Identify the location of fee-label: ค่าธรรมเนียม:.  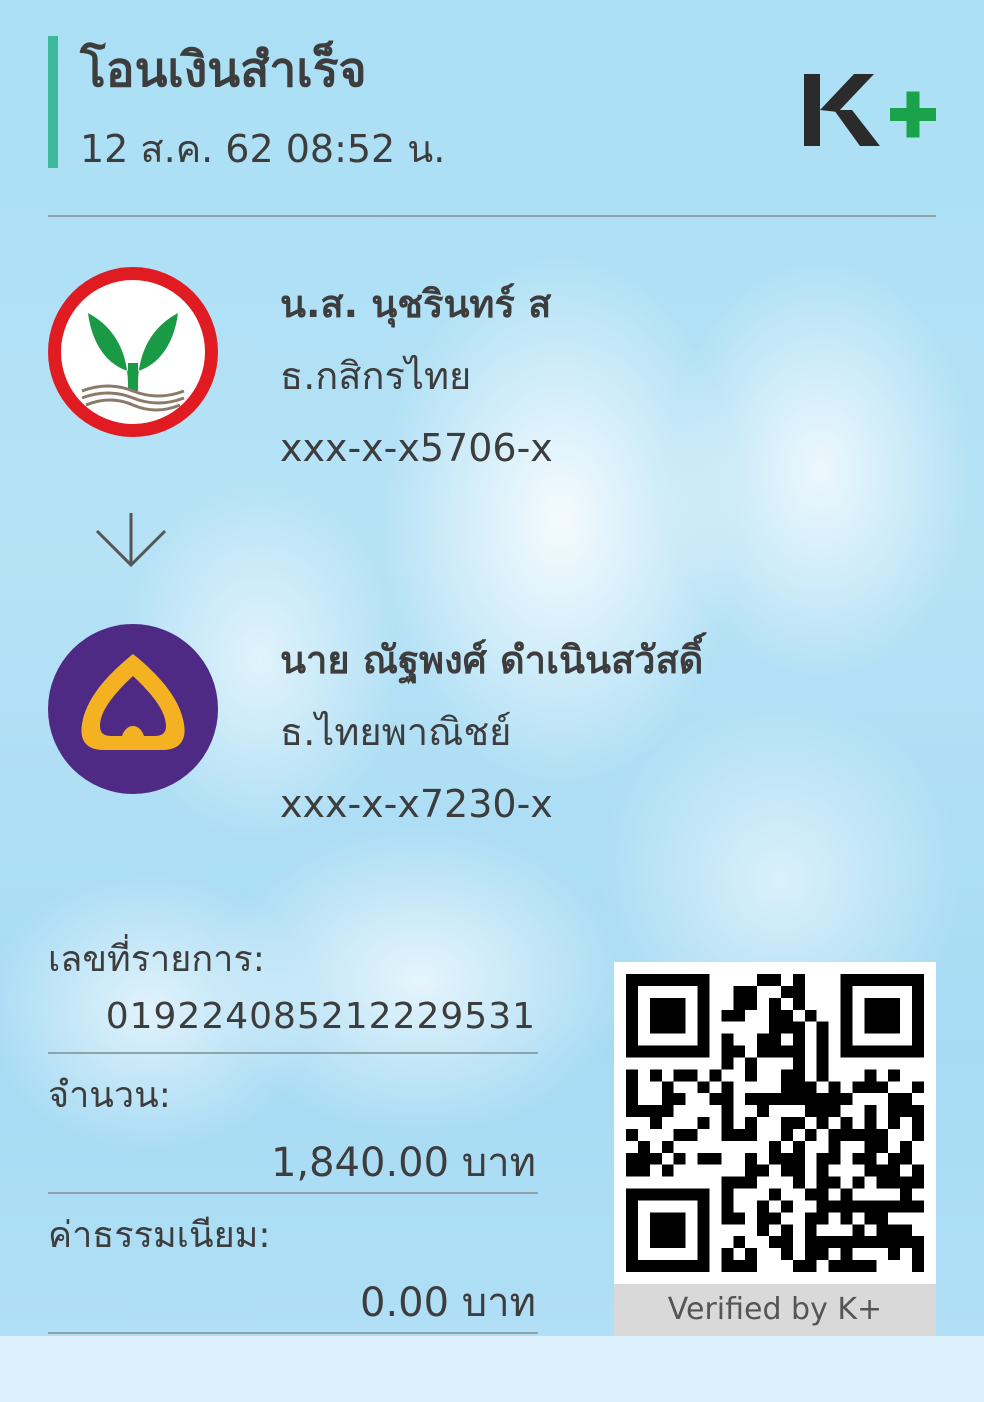
(159, 1235).